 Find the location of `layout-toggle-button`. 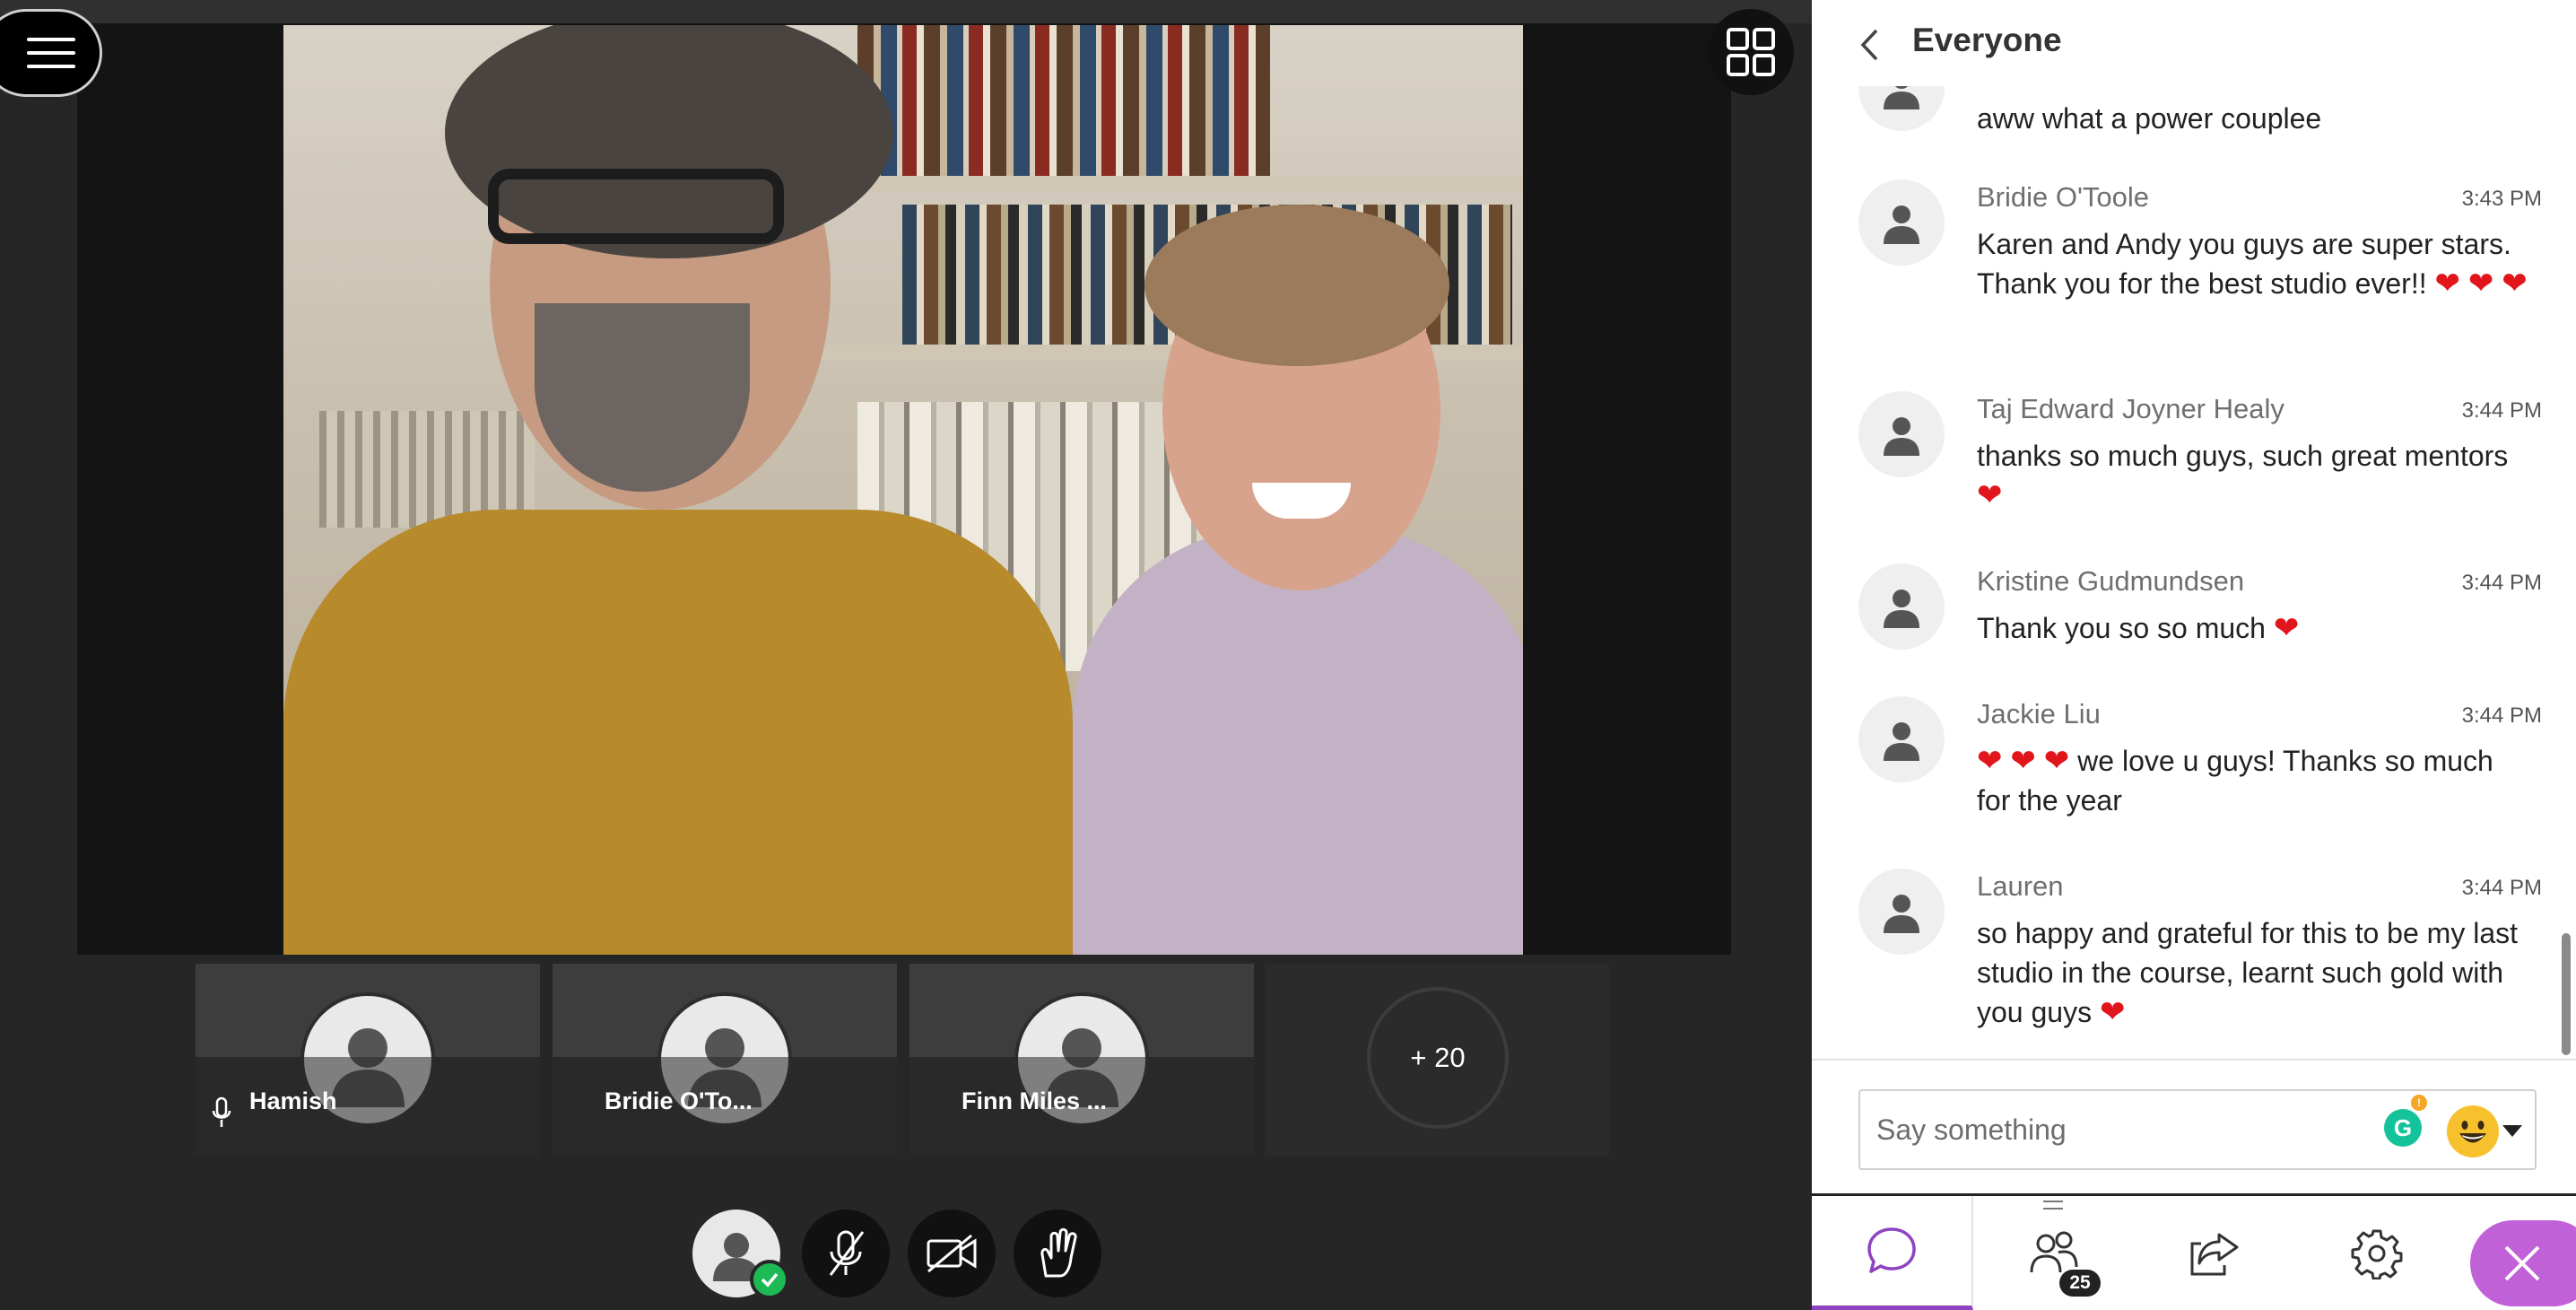

layout-toggle-button is located at coordinates (1751, 52).